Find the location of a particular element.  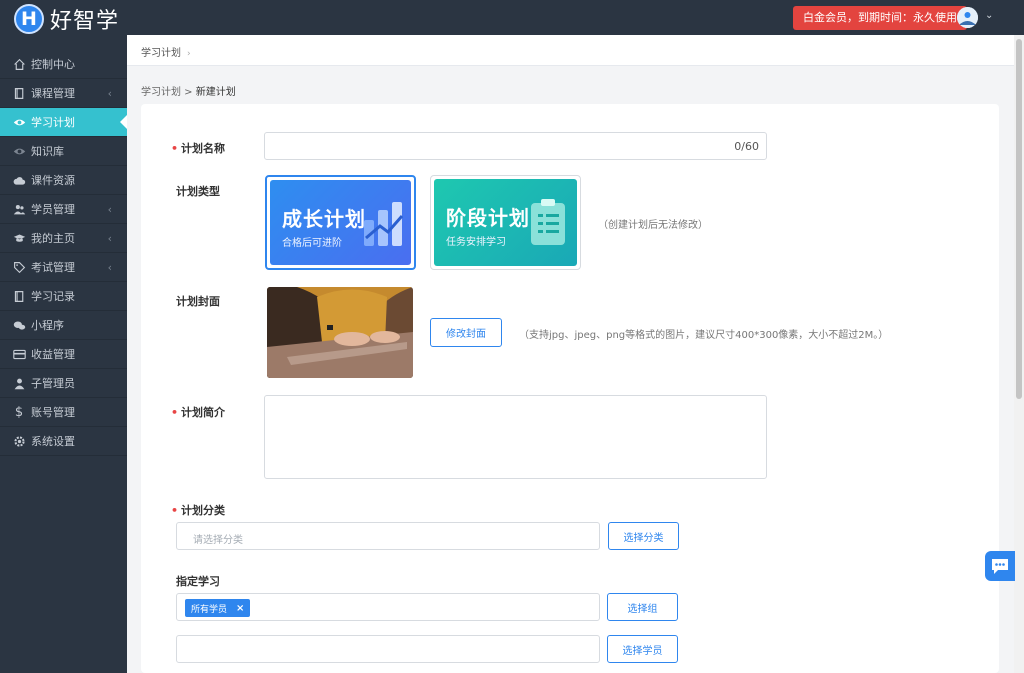

cloud-icon is located at coordinates (19, 180).